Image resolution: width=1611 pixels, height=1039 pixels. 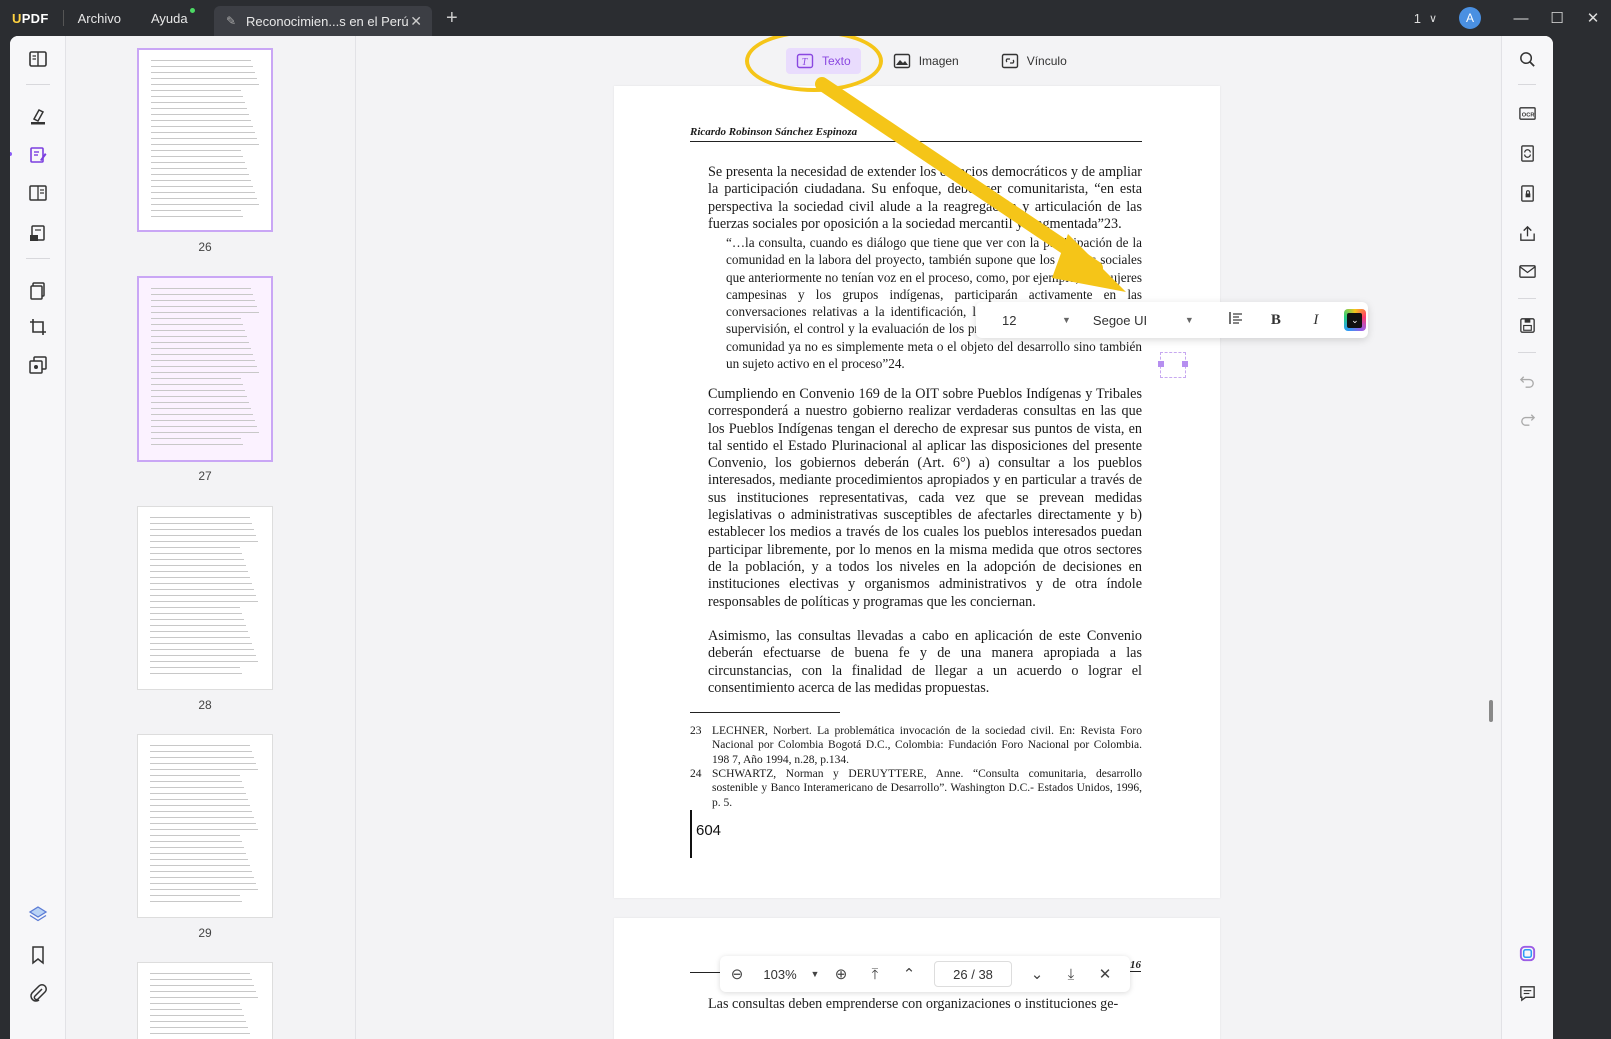 I want to click on reader-icon, so click(x=38, y=59).